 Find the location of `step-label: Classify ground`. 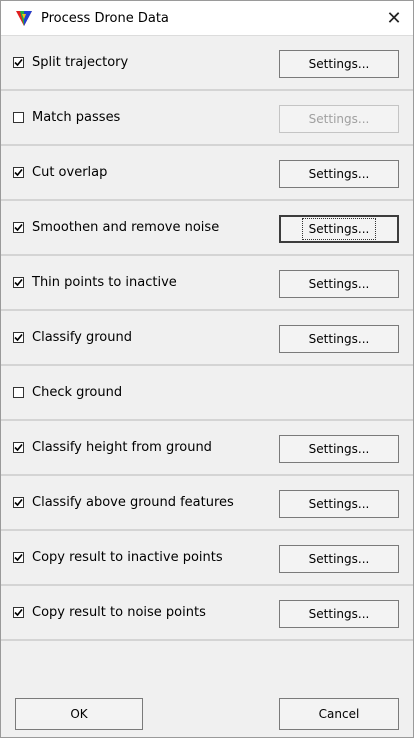

step-label: Classify ground is located at coordinates (82, 337).